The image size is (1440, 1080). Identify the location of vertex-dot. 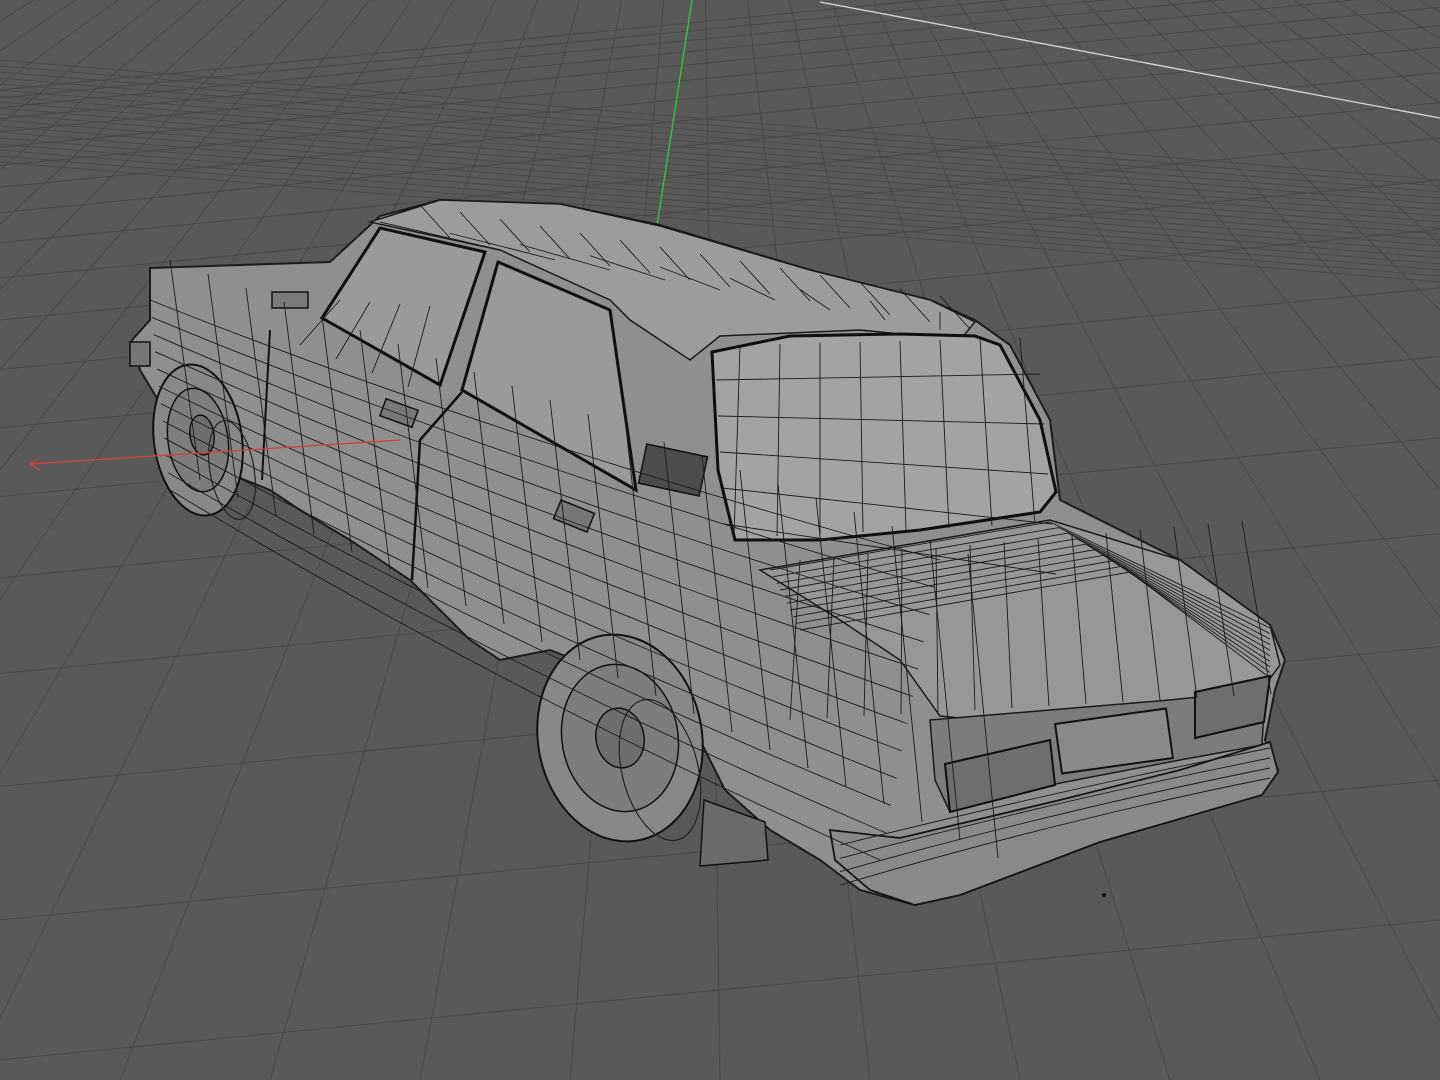
(1104, 895).